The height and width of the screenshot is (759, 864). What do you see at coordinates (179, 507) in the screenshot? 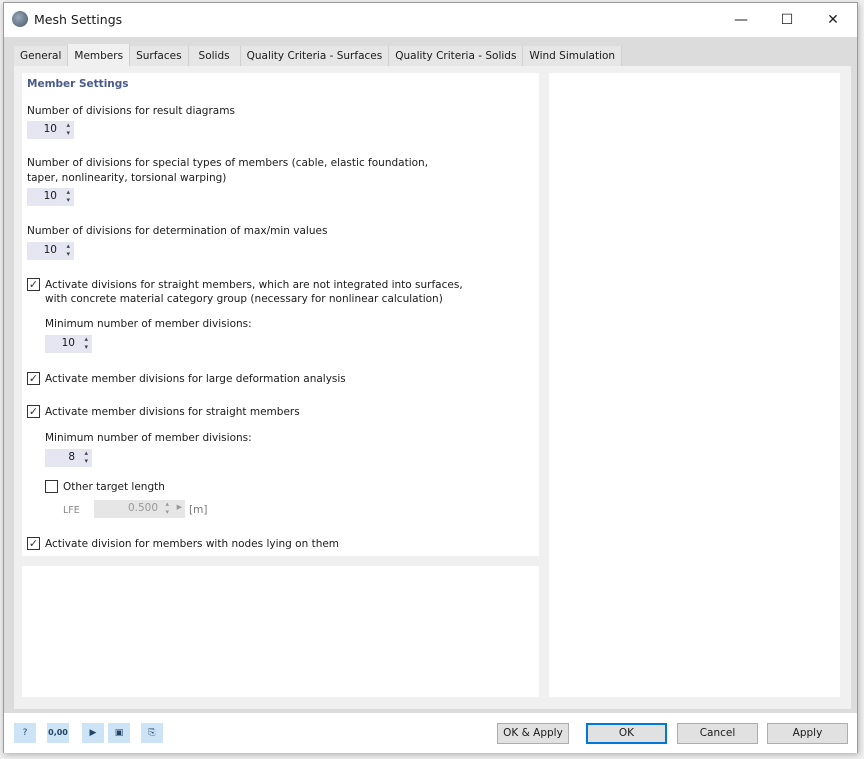
I see `arrow-right-icon: ▶` at bounding box center [179, 507].